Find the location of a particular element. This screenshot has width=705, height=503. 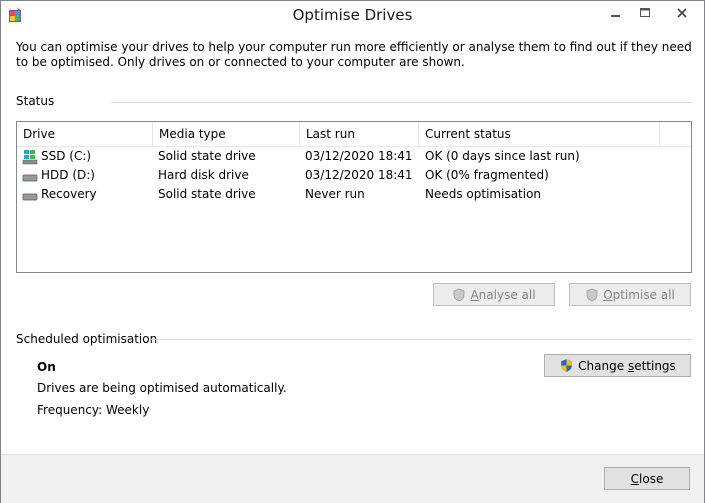

optimise-all-button: Optimise all is located at coordinates (630, 294).